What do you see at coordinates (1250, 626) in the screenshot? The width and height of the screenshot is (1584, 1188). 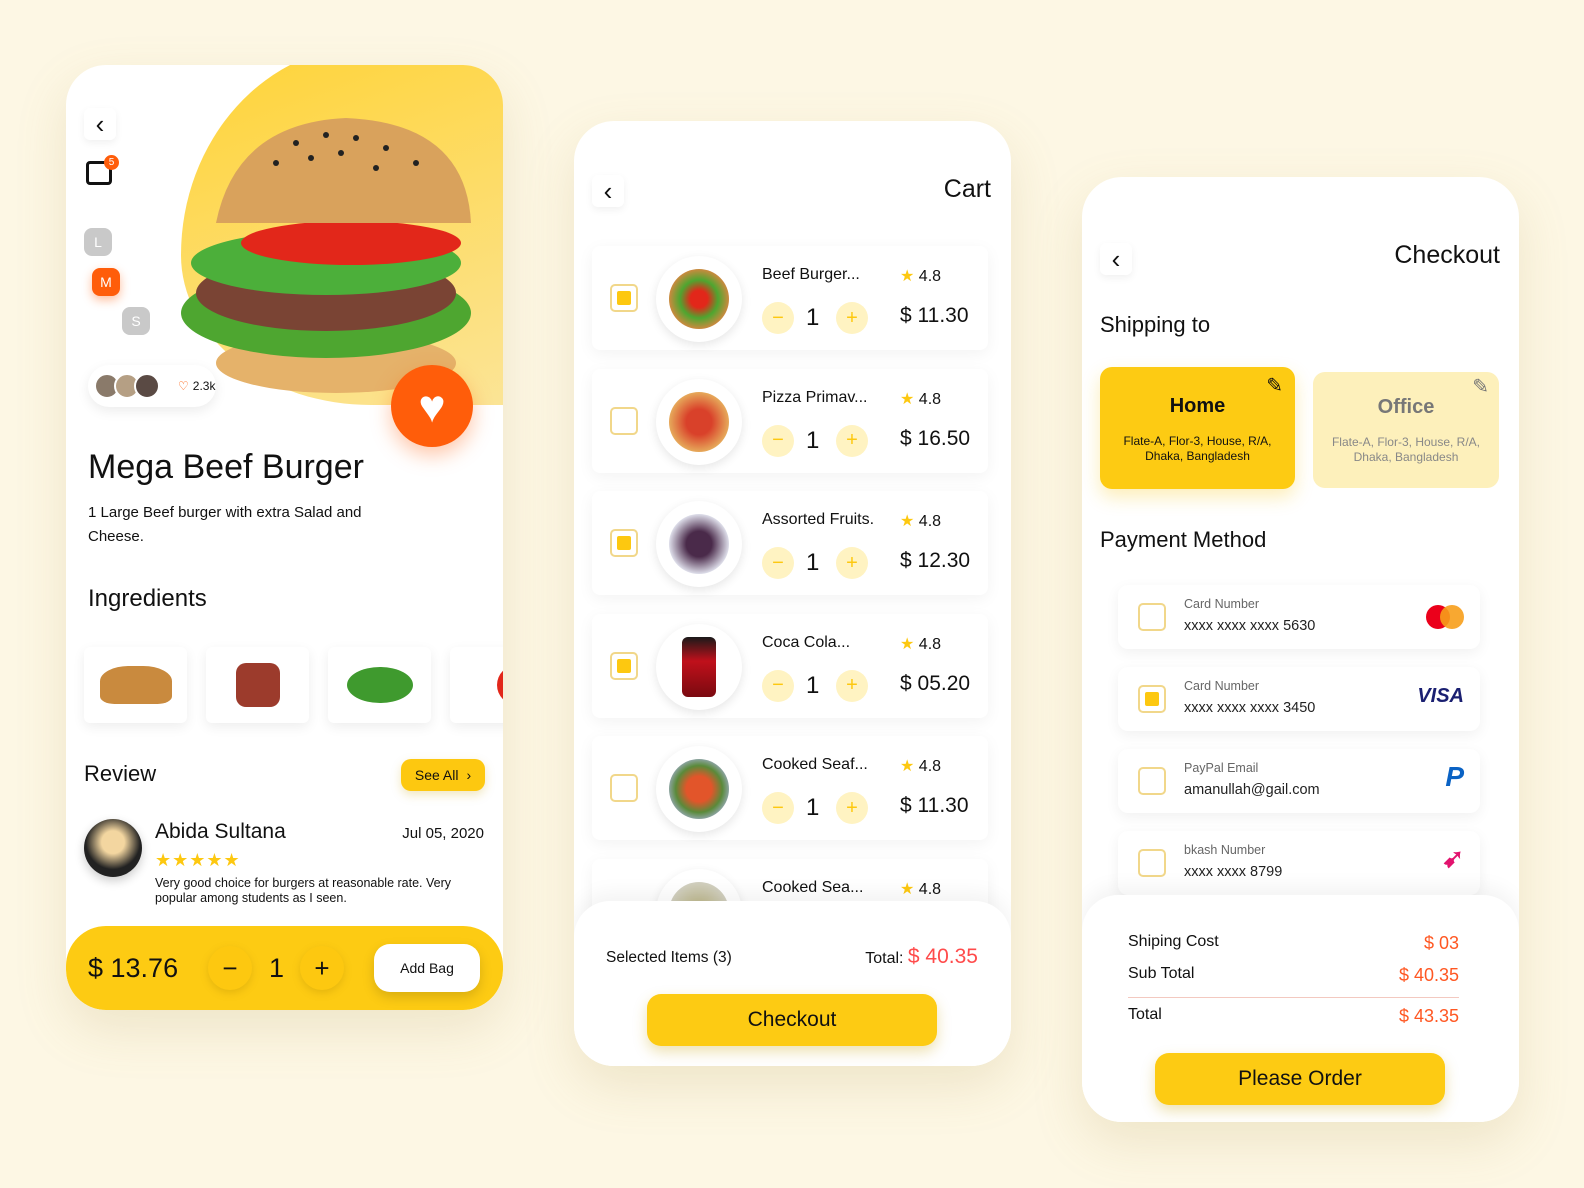 I see `payment-value: xxxx xxxx xxxx 5630` at bounding box center [1250, 626].